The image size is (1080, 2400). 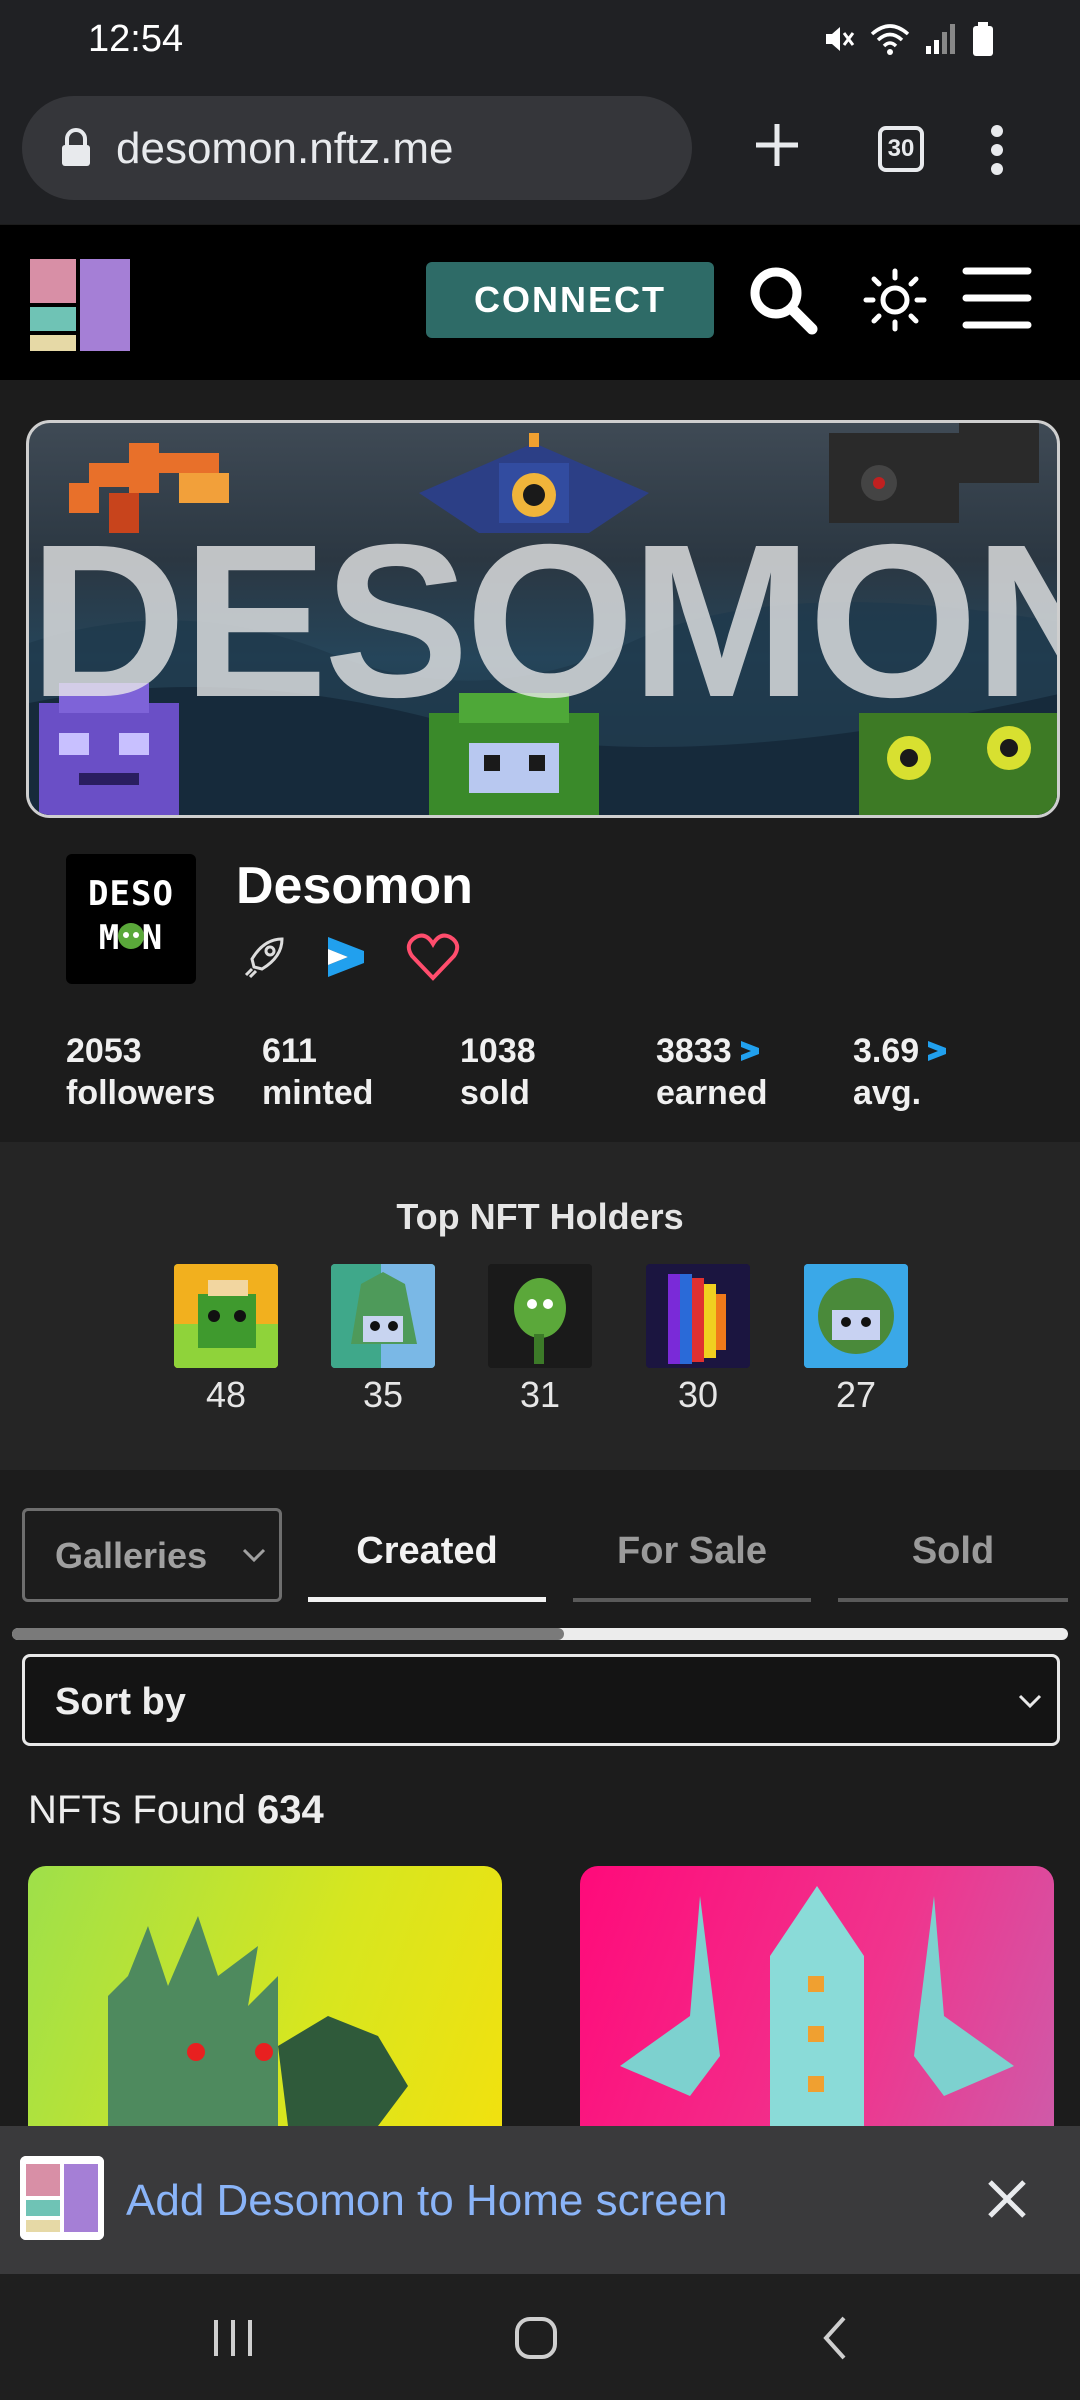 I want to click on stat-value: 611, so click(x=289, y=1051).